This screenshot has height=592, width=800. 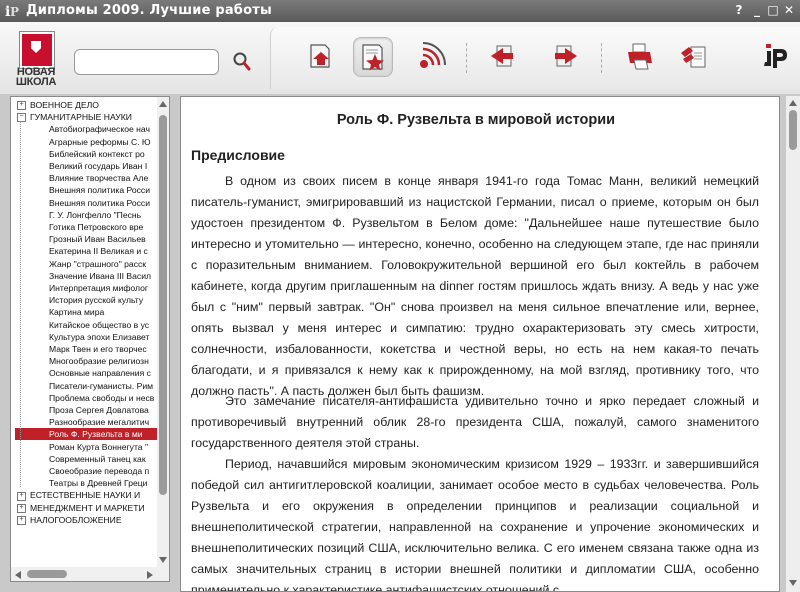 I want to click on tree-item: Роман Курта Воннегута ", so click(x=103, y=447).